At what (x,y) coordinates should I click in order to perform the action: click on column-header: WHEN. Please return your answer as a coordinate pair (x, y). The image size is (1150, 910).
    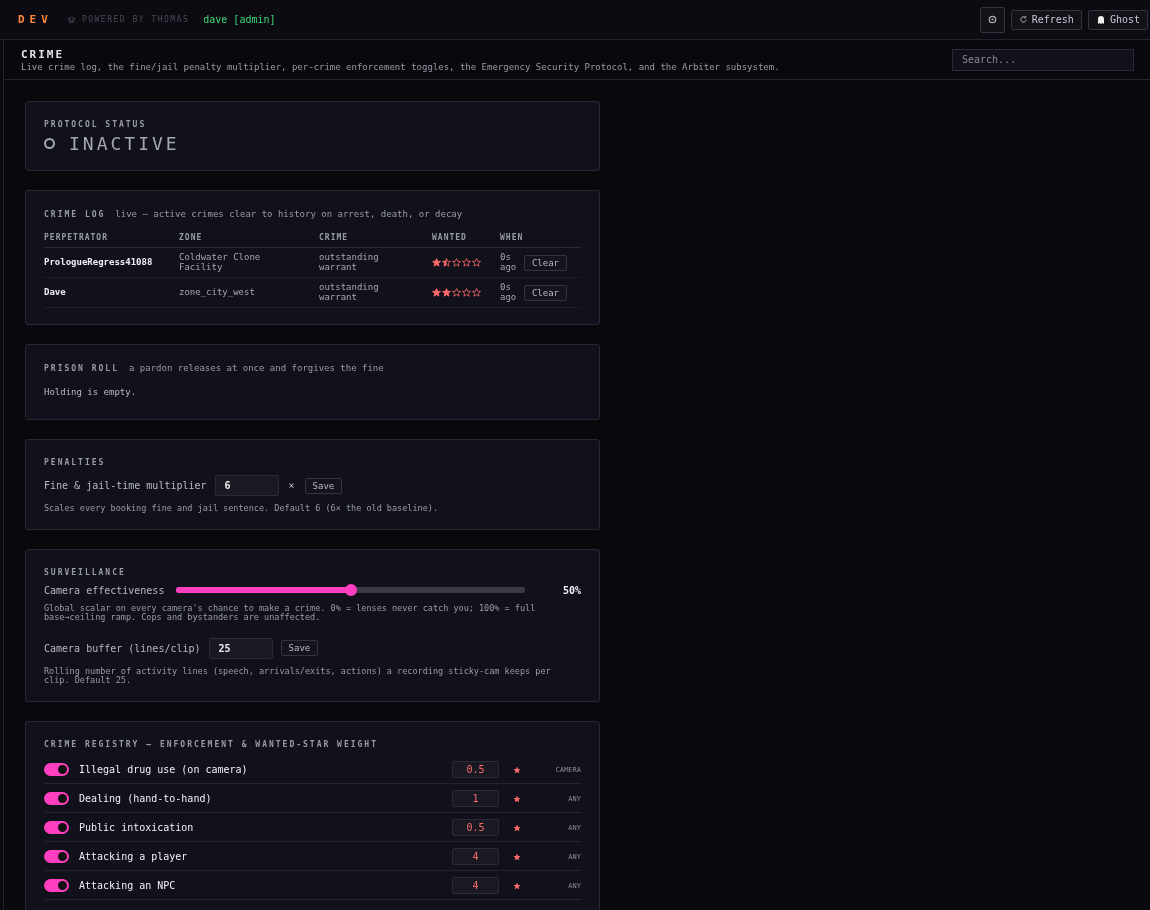
    Looking at the image, I should click on (540, 238).